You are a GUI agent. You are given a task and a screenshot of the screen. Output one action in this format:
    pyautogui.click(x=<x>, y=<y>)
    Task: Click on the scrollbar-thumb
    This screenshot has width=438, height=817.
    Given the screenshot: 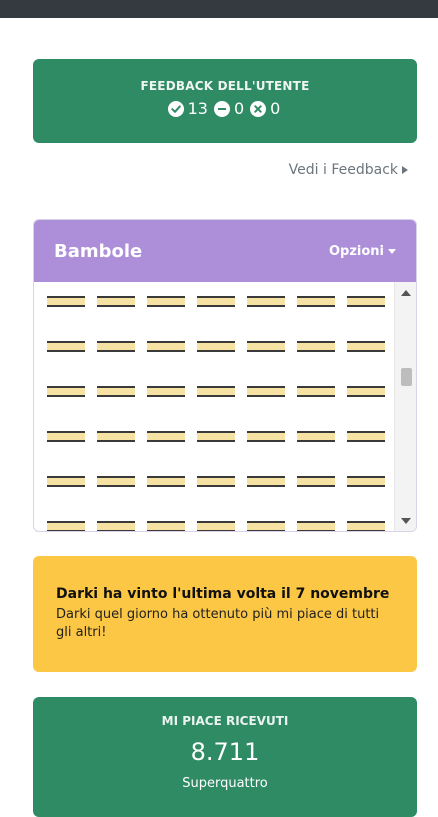 What is the action you would take?
    pyautogui.click(x=406, y=377)
    